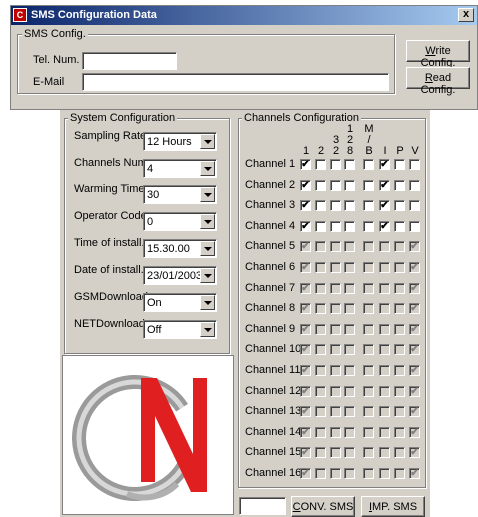  I want to click on read-config-button: Read Config., so click(438, 81).